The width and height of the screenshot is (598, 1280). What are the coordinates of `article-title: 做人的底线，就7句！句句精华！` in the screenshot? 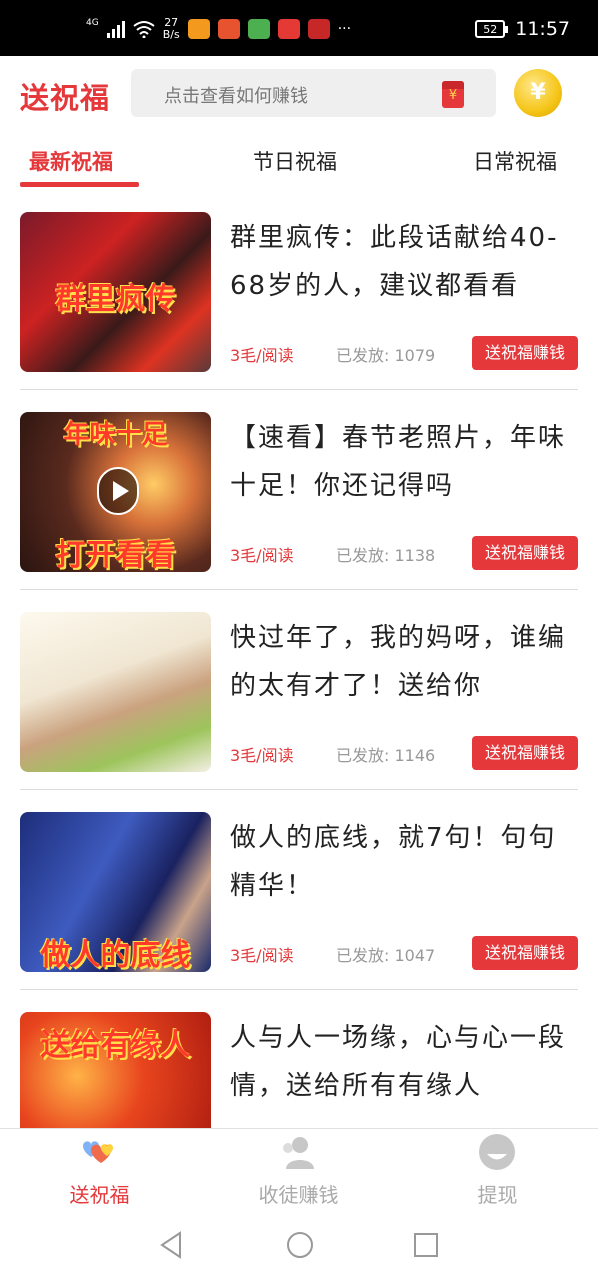 It's located at (404, 864).